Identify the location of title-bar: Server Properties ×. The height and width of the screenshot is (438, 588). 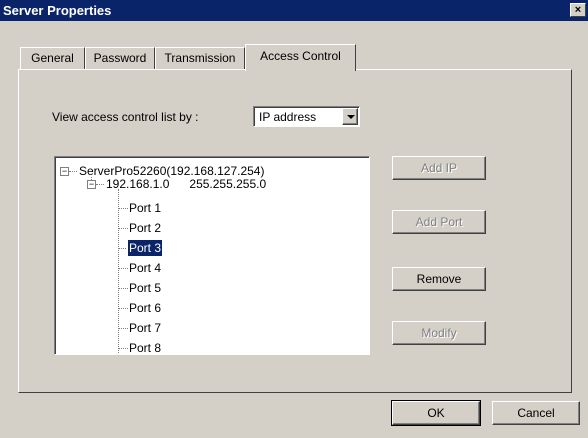
(294, 10).